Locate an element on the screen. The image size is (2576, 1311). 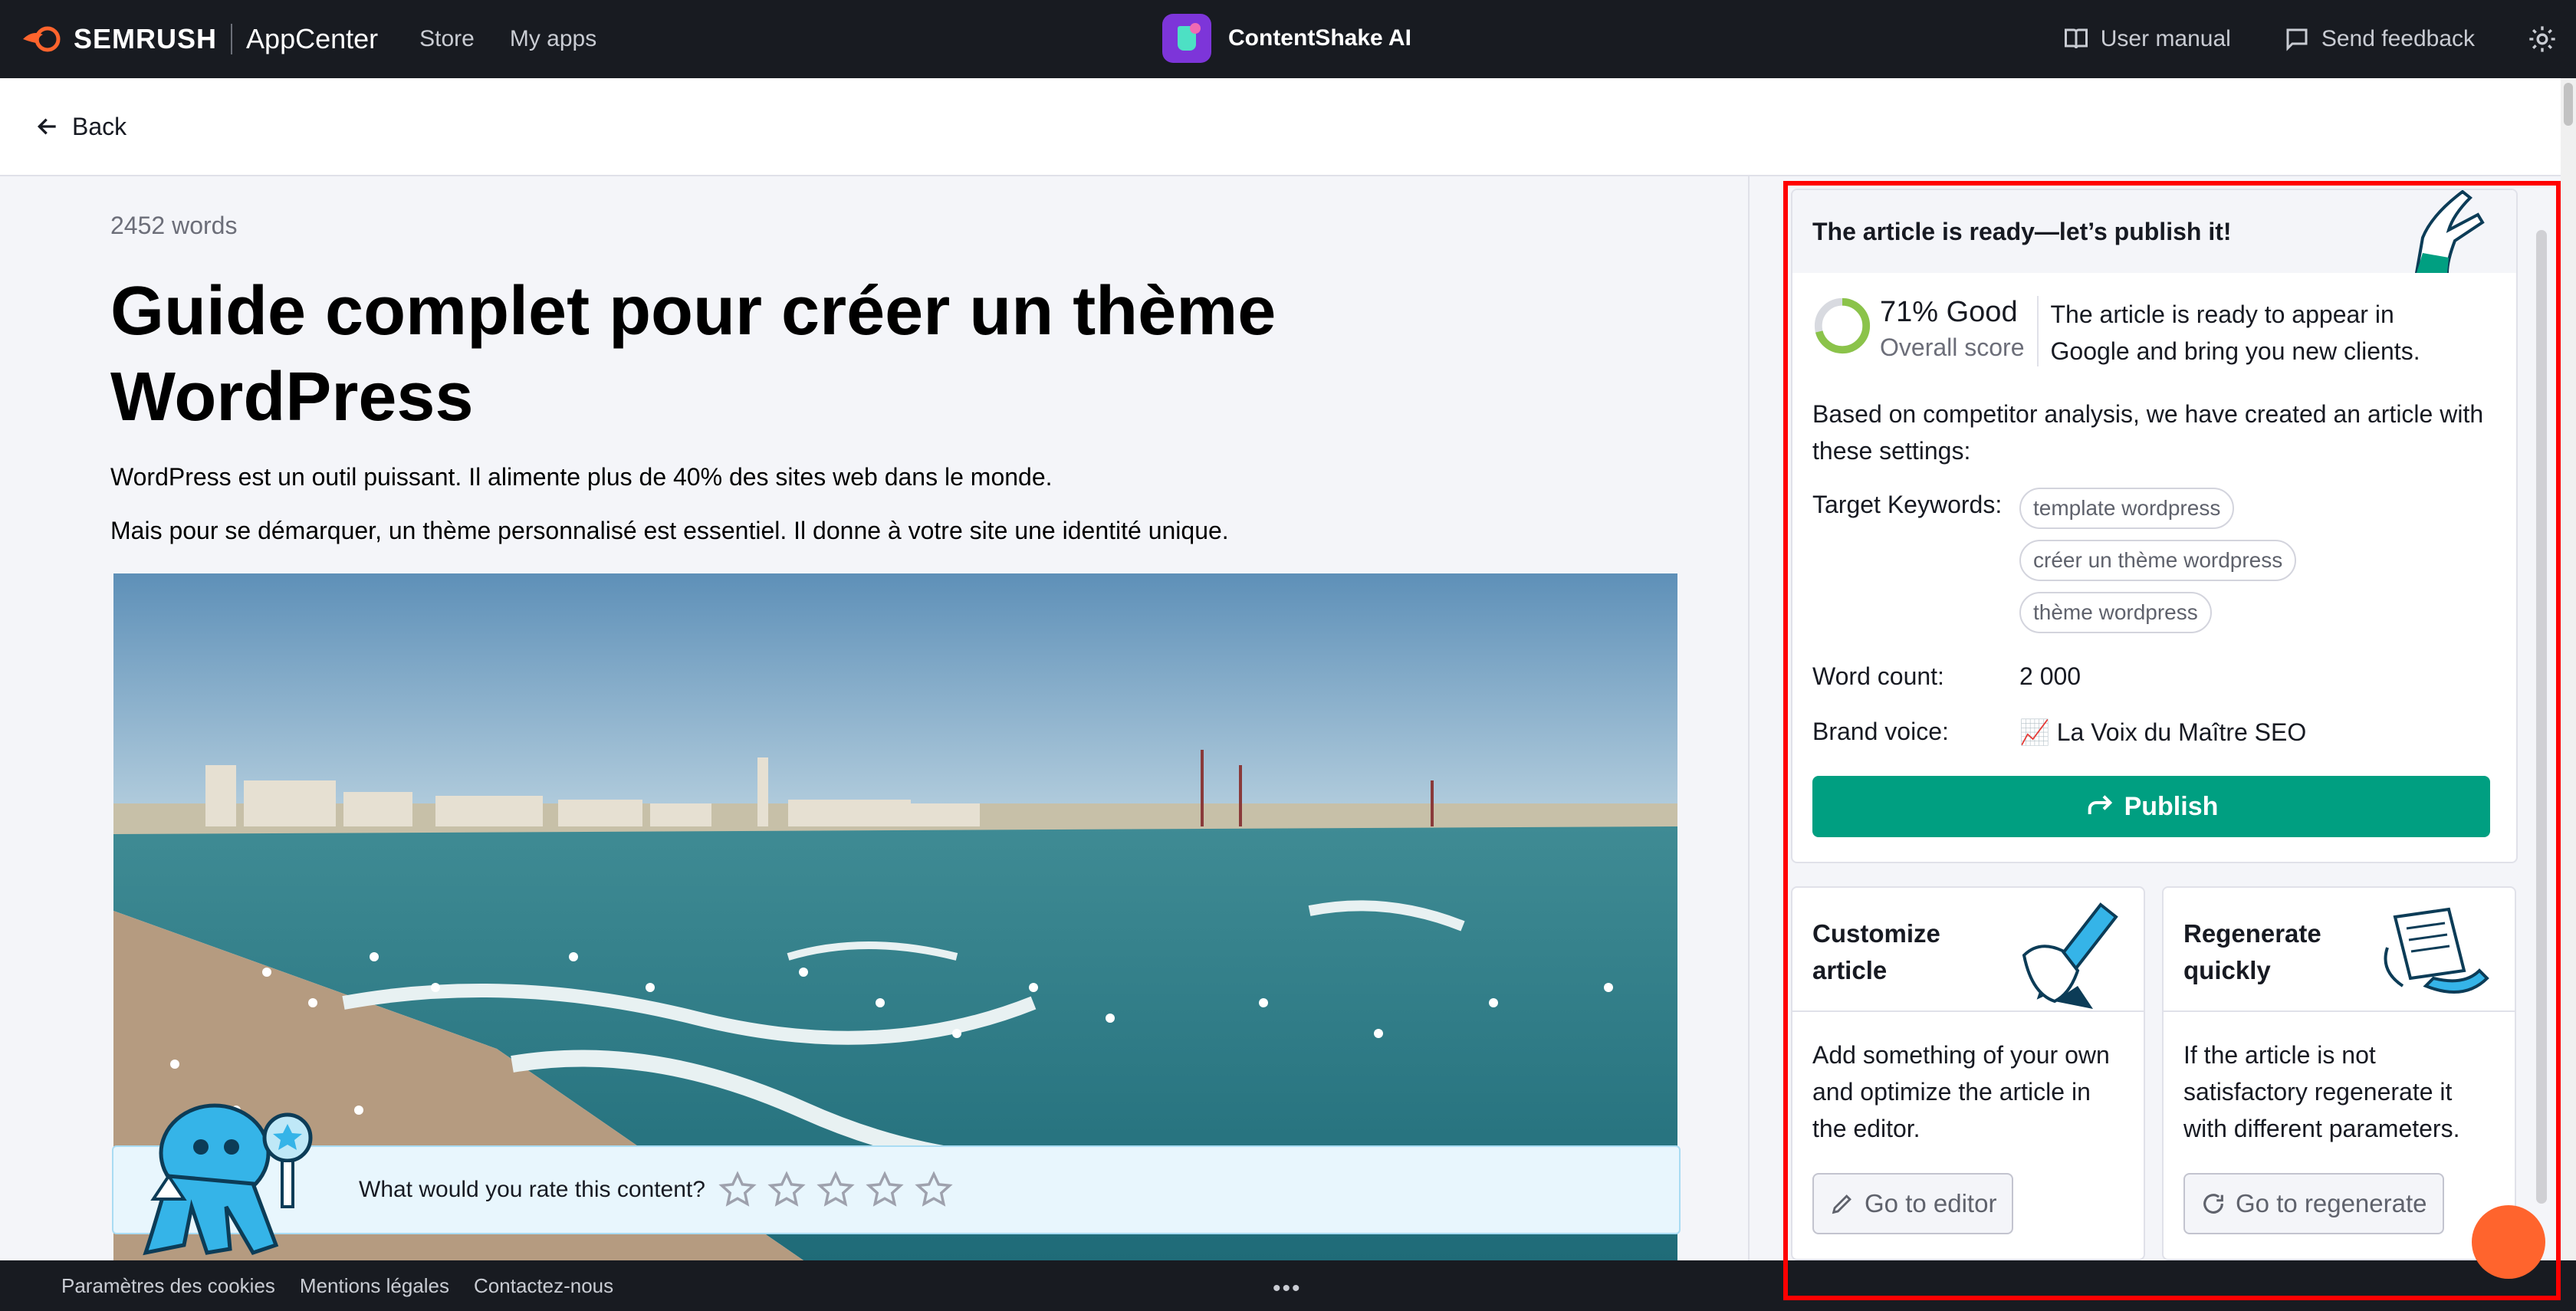
publish-panel-header: The article is ready—let’s publish it! is located at coordinates (2154, 232).